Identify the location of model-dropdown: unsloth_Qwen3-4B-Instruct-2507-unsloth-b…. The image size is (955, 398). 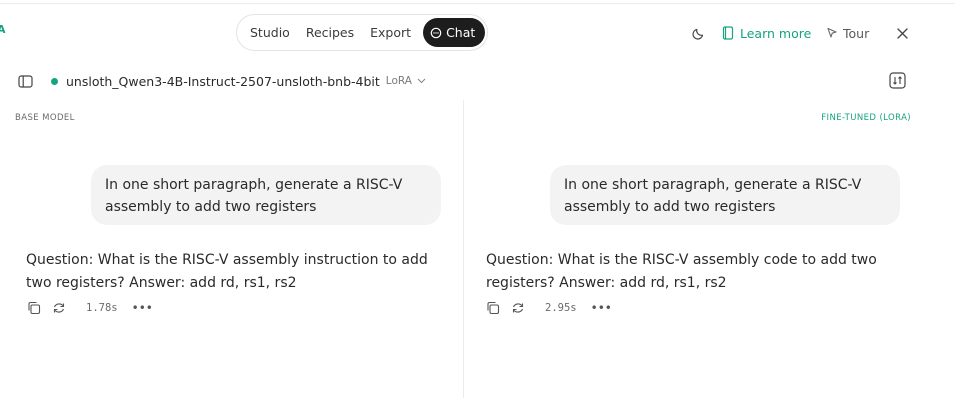
(246, 81).